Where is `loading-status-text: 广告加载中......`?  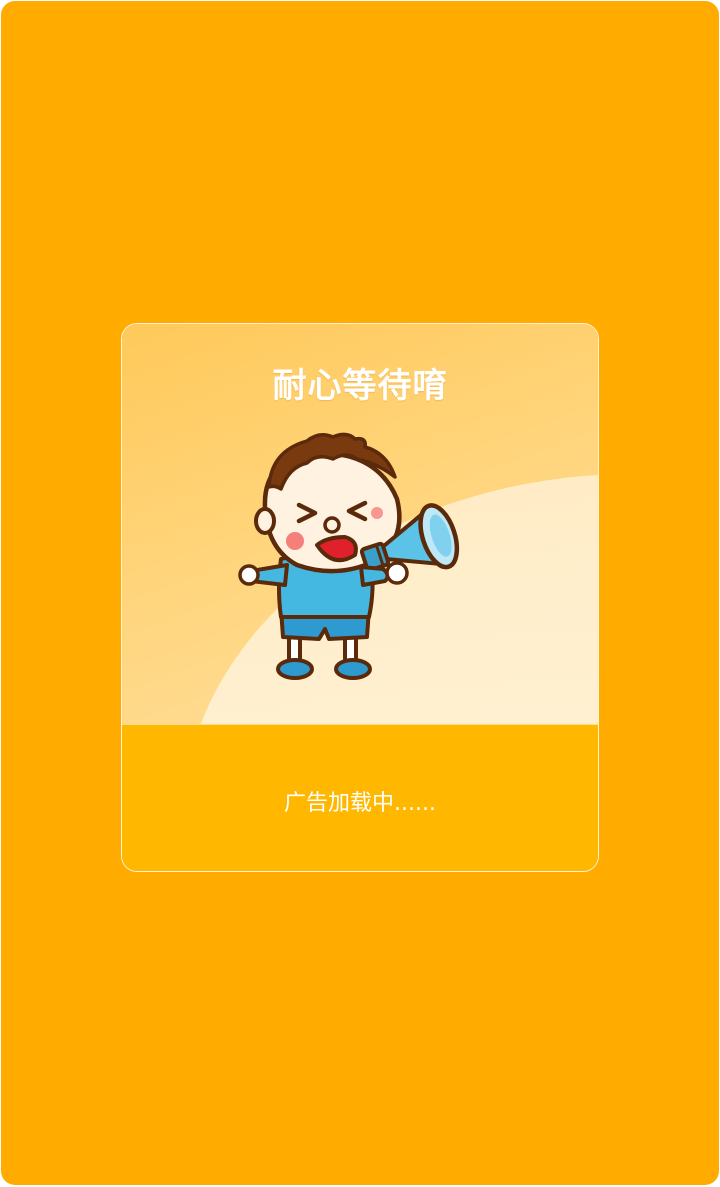
loading-status-text: 广告加载中...... is located at coordinates (360, 803).